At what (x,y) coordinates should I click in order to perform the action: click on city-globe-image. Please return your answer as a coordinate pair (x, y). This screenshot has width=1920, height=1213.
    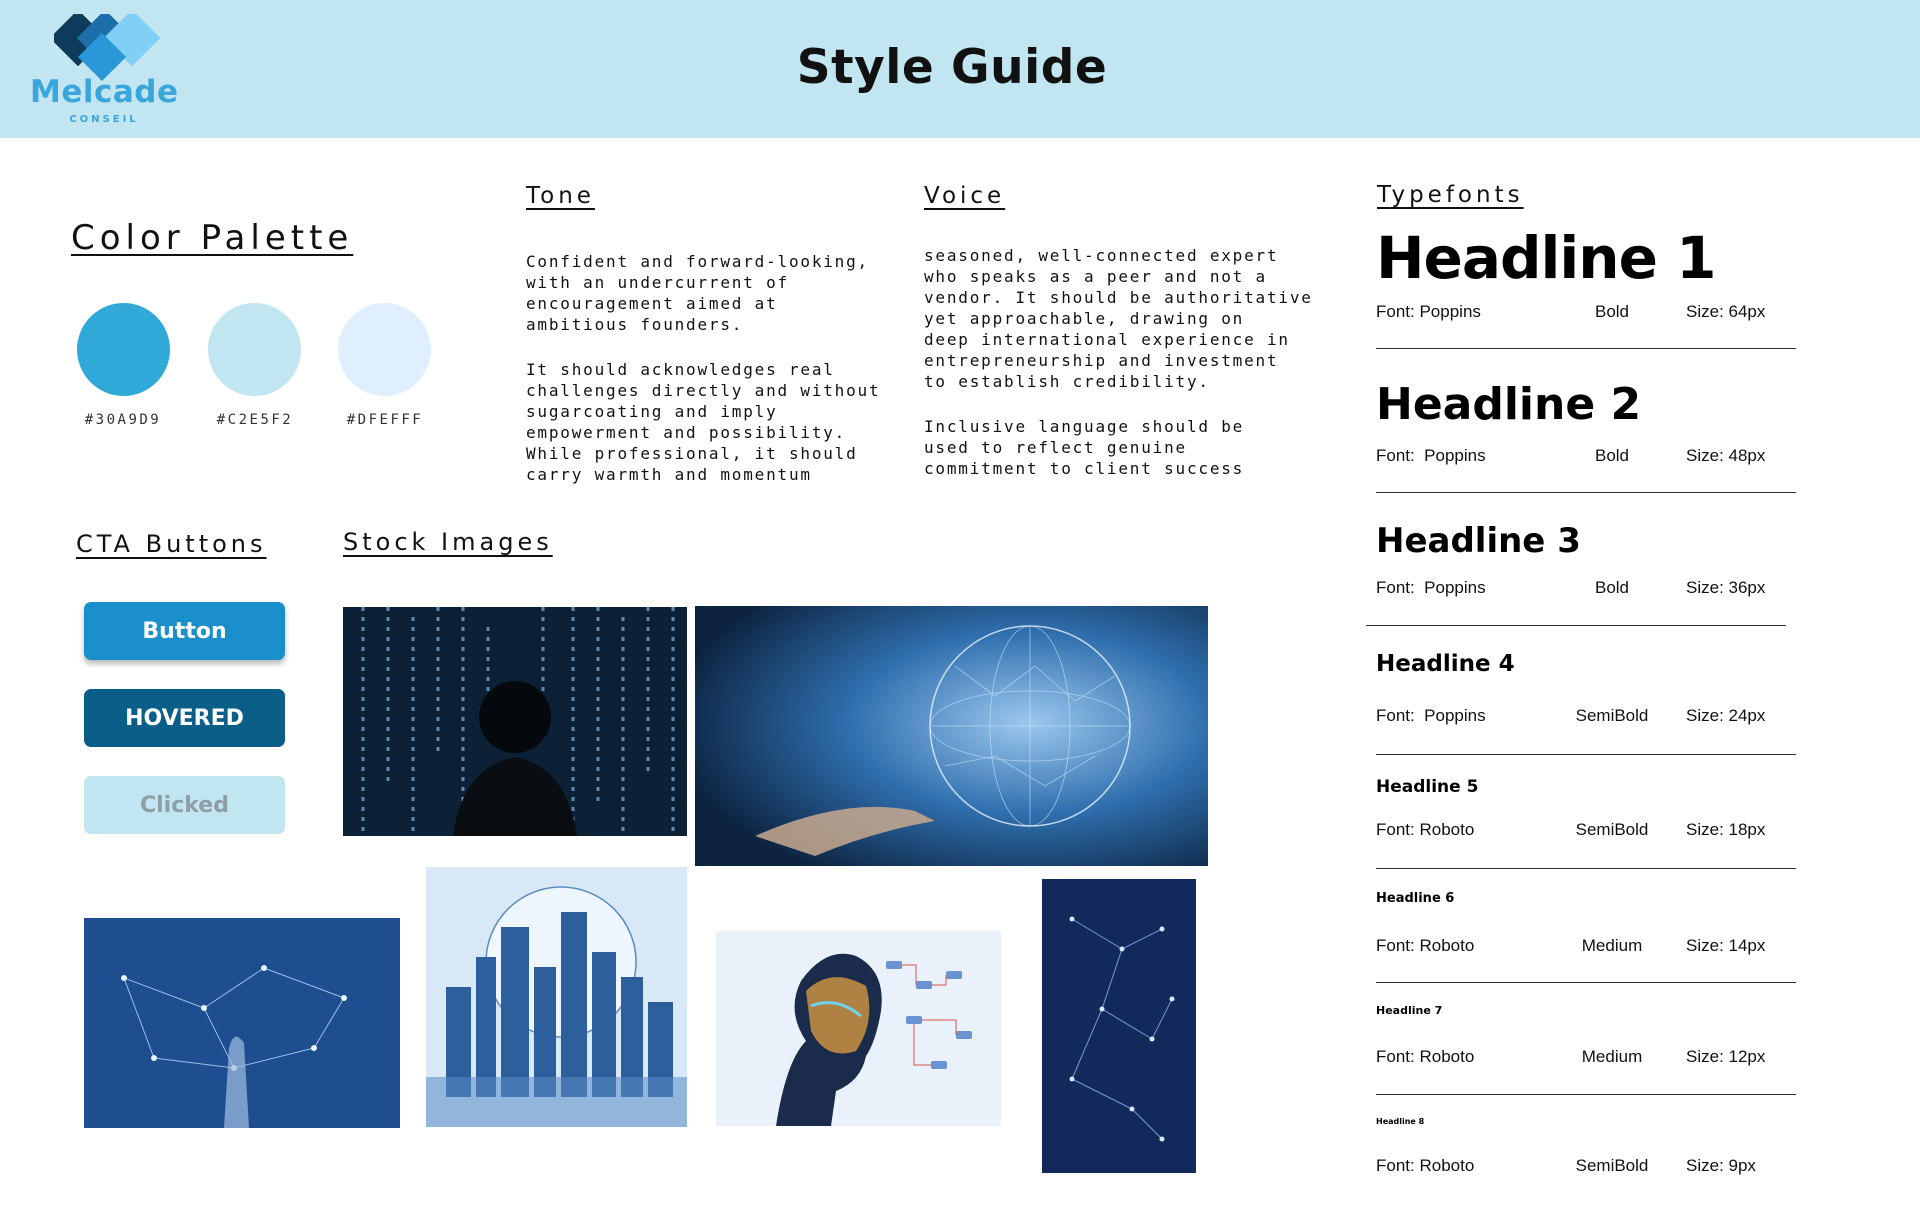
    Looking at the image, I should click on (556, 997).